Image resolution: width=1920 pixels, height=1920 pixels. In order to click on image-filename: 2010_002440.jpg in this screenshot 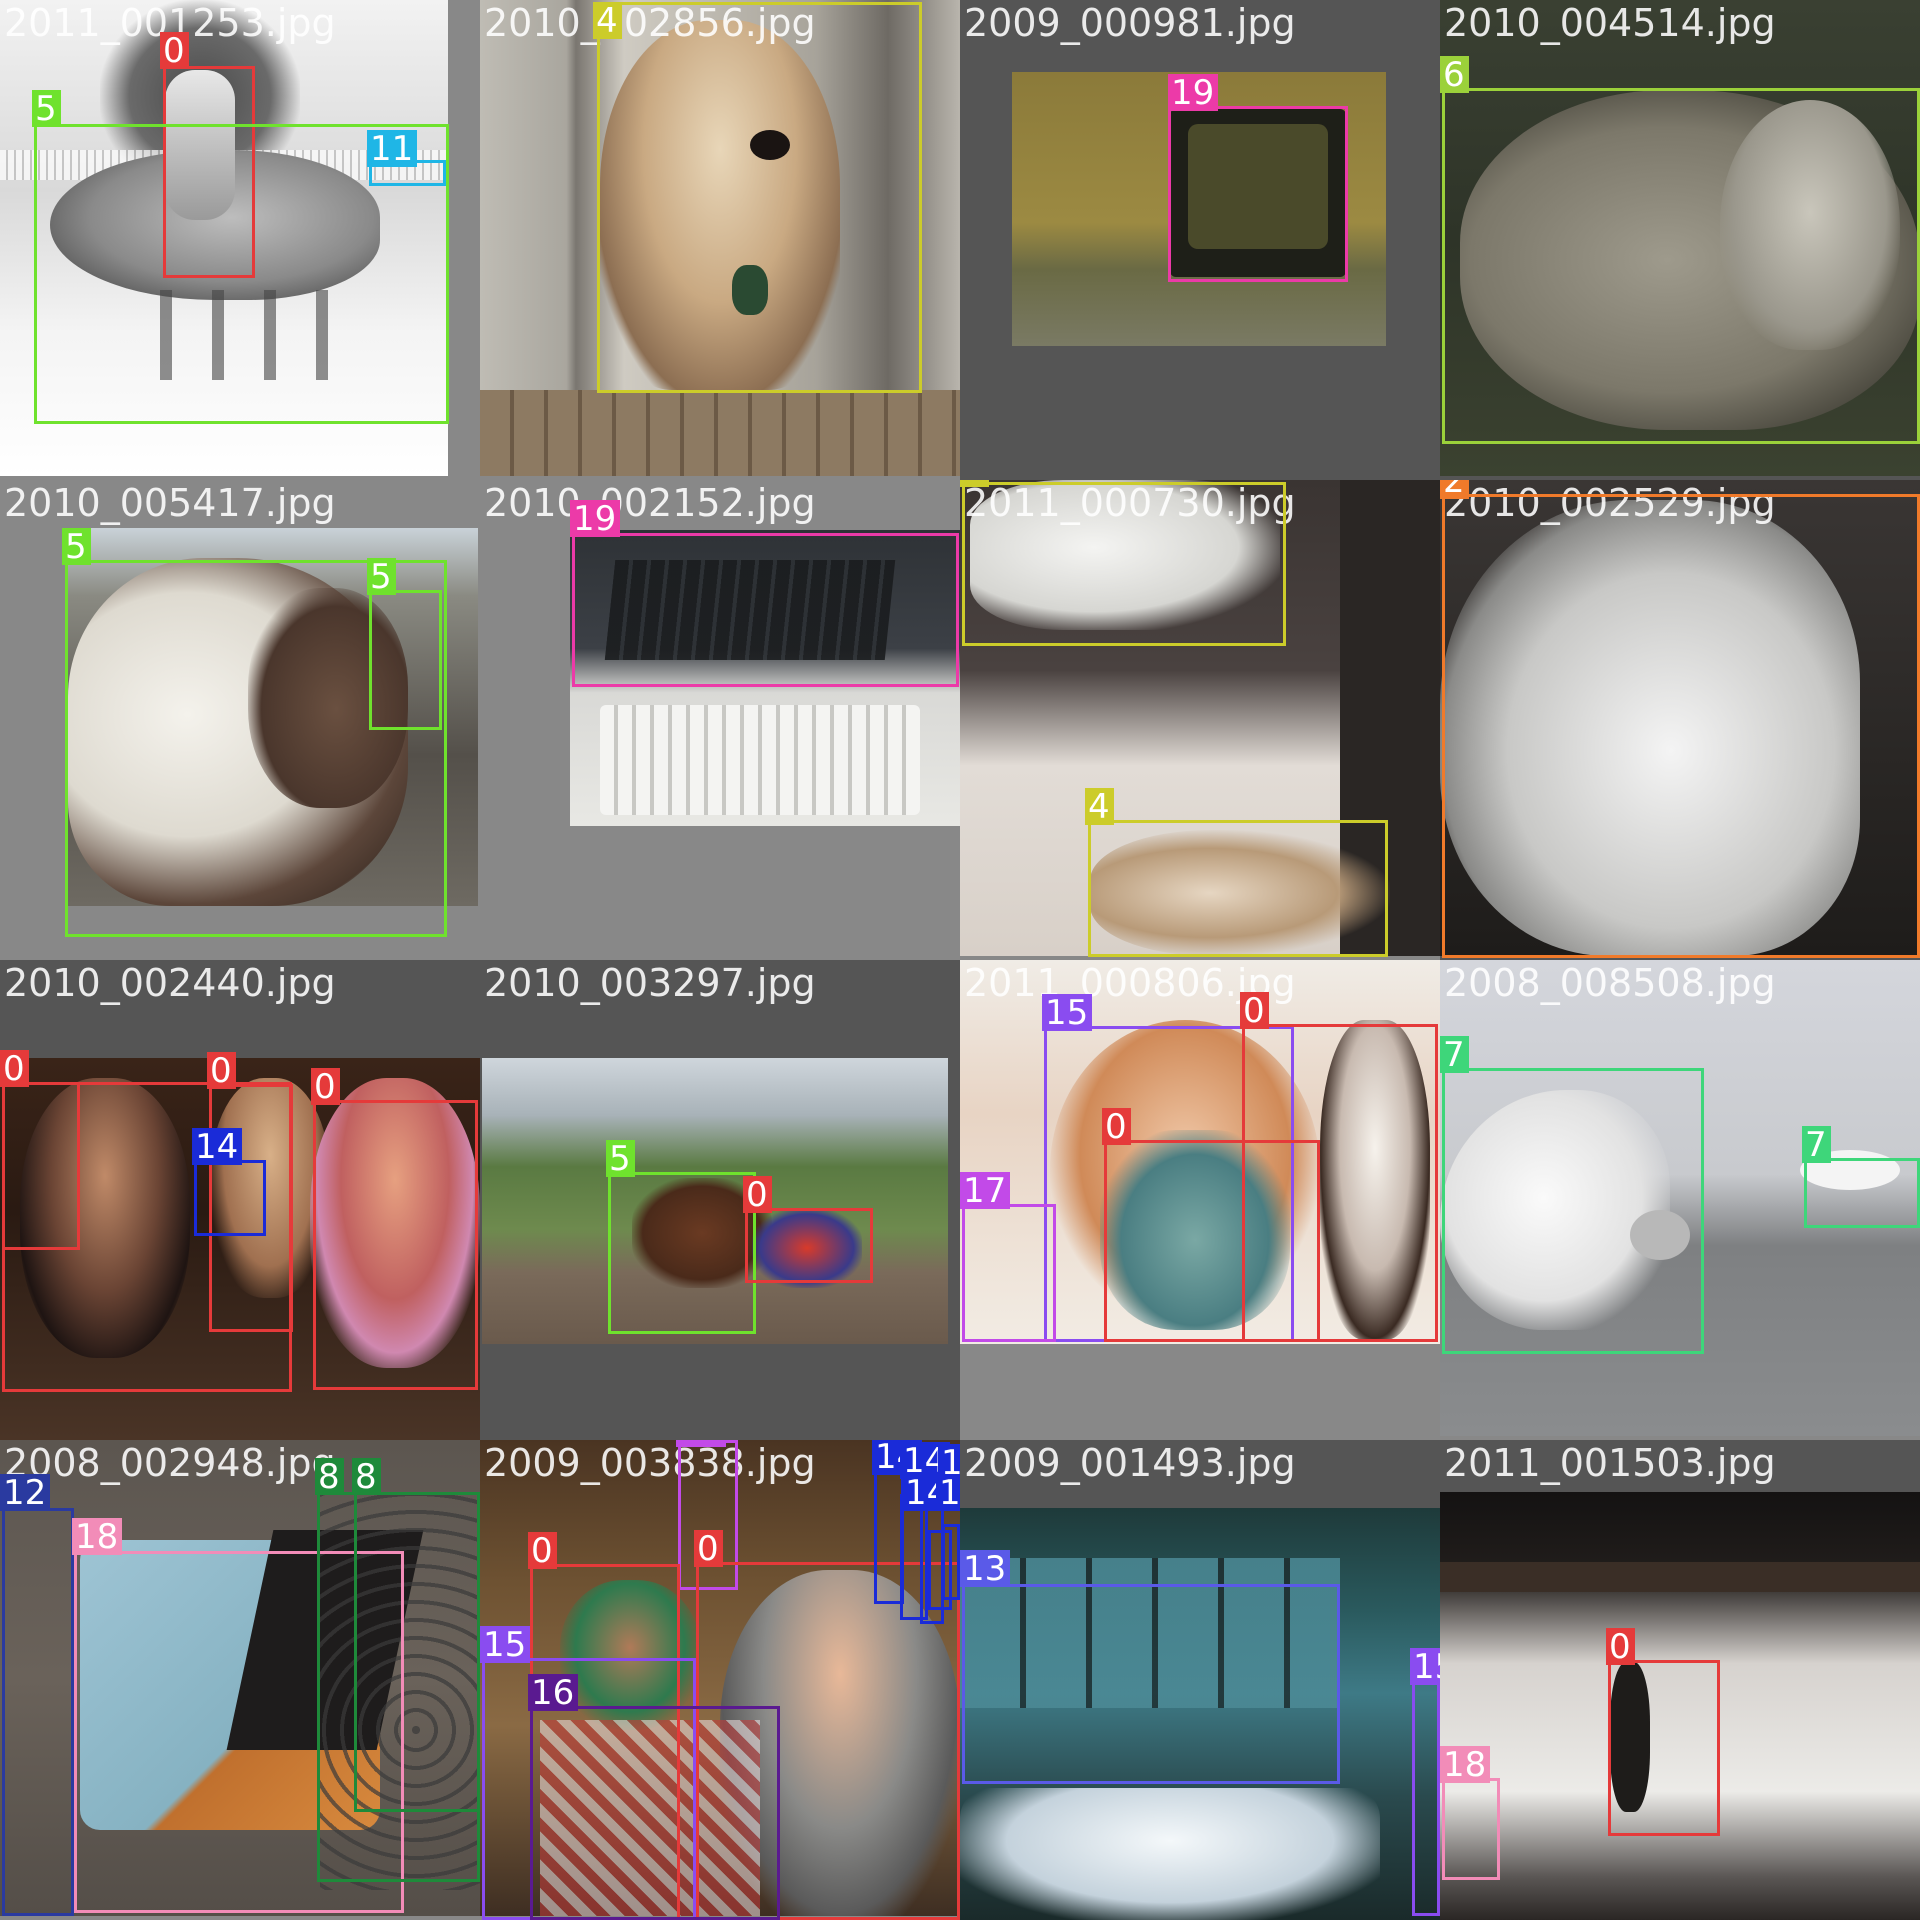, I will do `click(170, 983)`.